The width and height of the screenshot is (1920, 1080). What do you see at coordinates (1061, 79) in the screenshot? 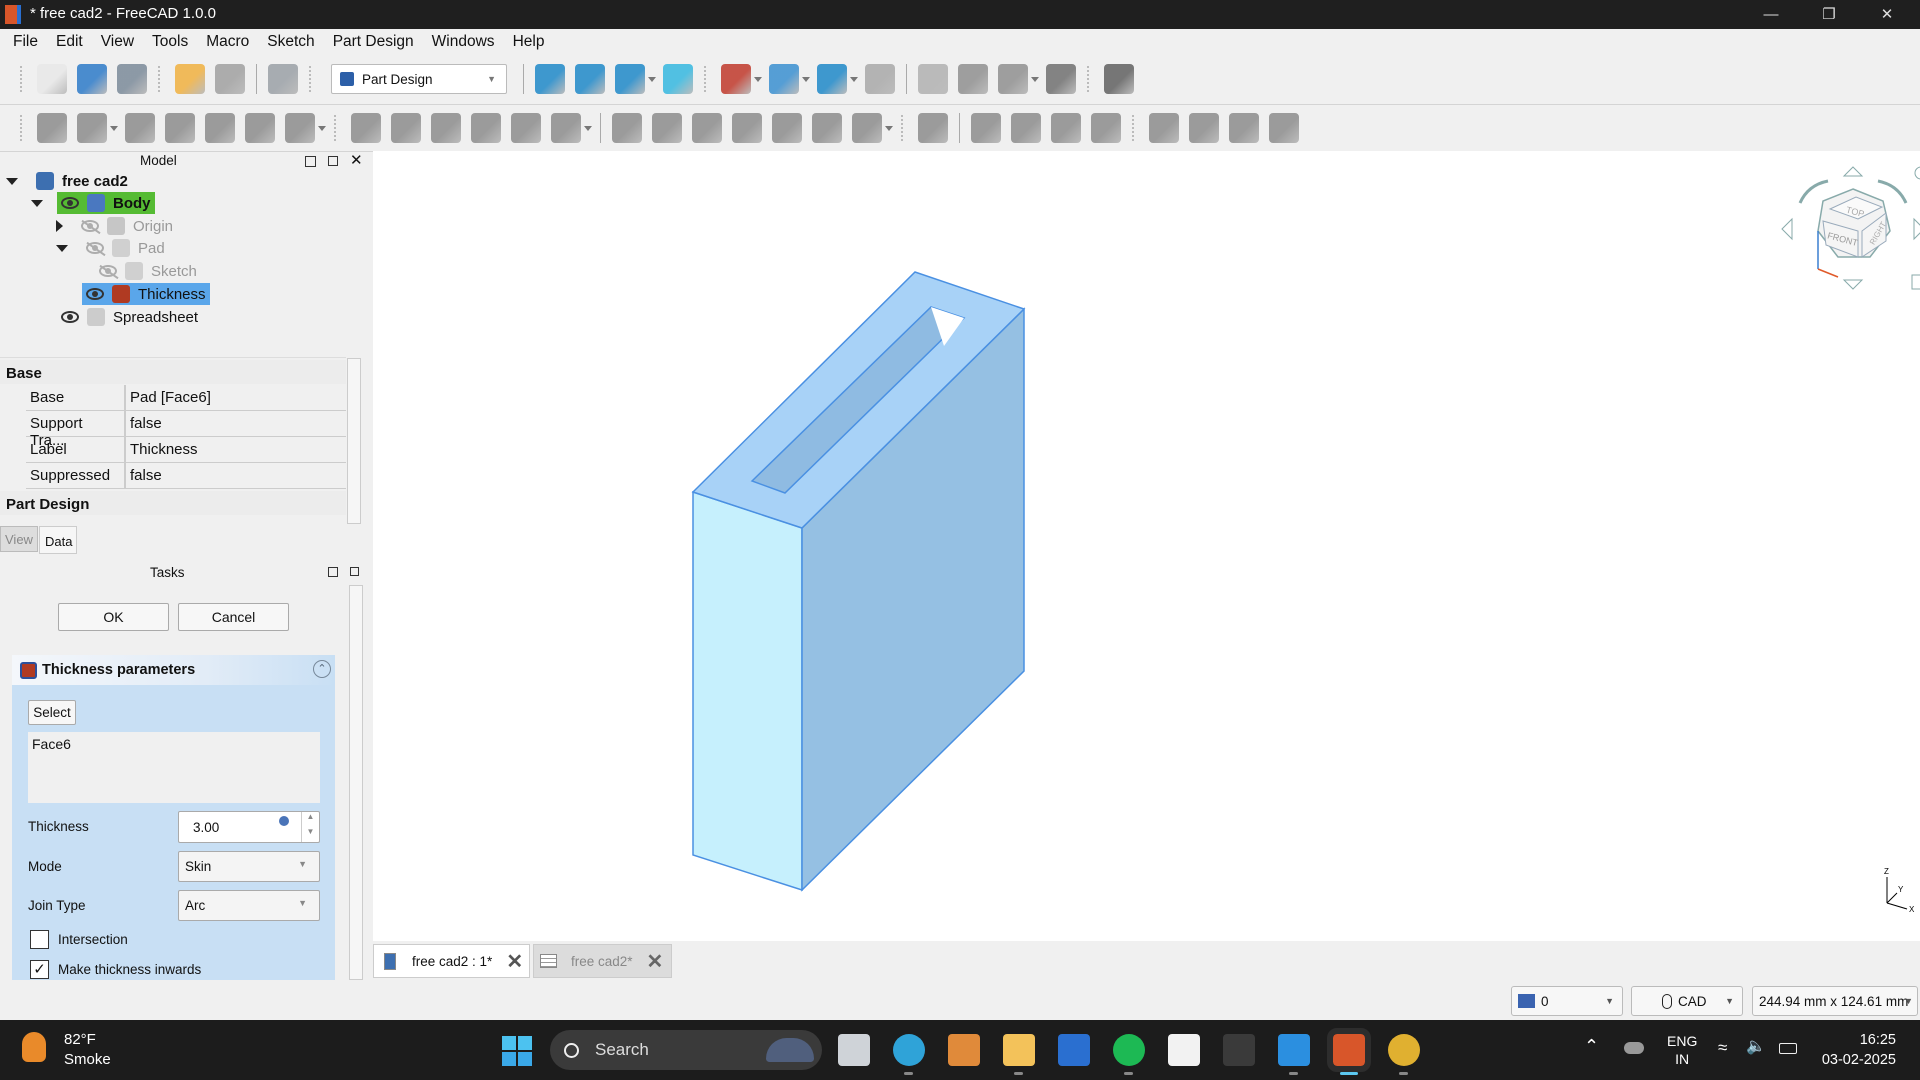
I see `macro-icon` at bounding box center [1061, 79].